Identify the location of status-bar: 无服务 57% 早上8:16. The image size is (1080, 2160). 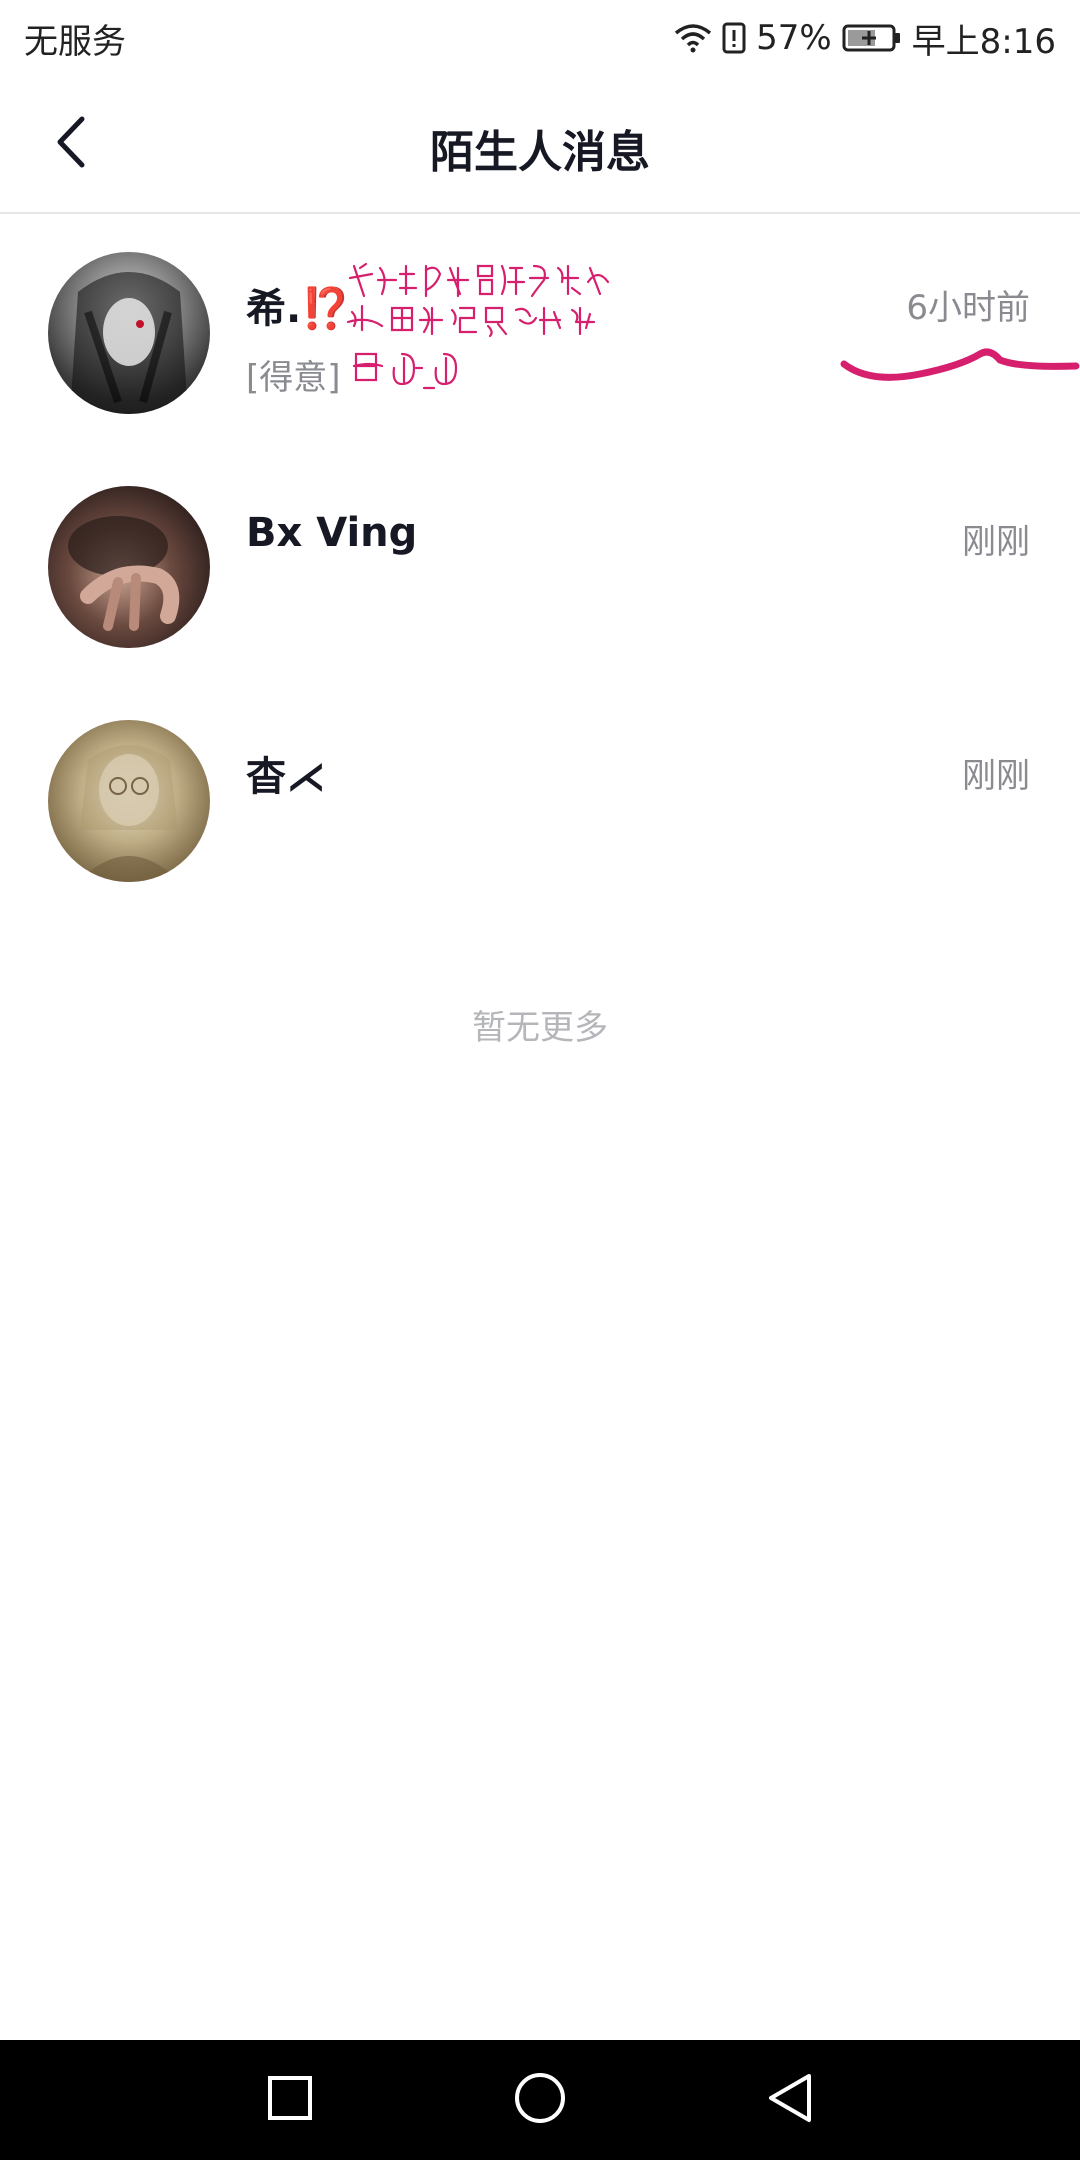
(540, 38).